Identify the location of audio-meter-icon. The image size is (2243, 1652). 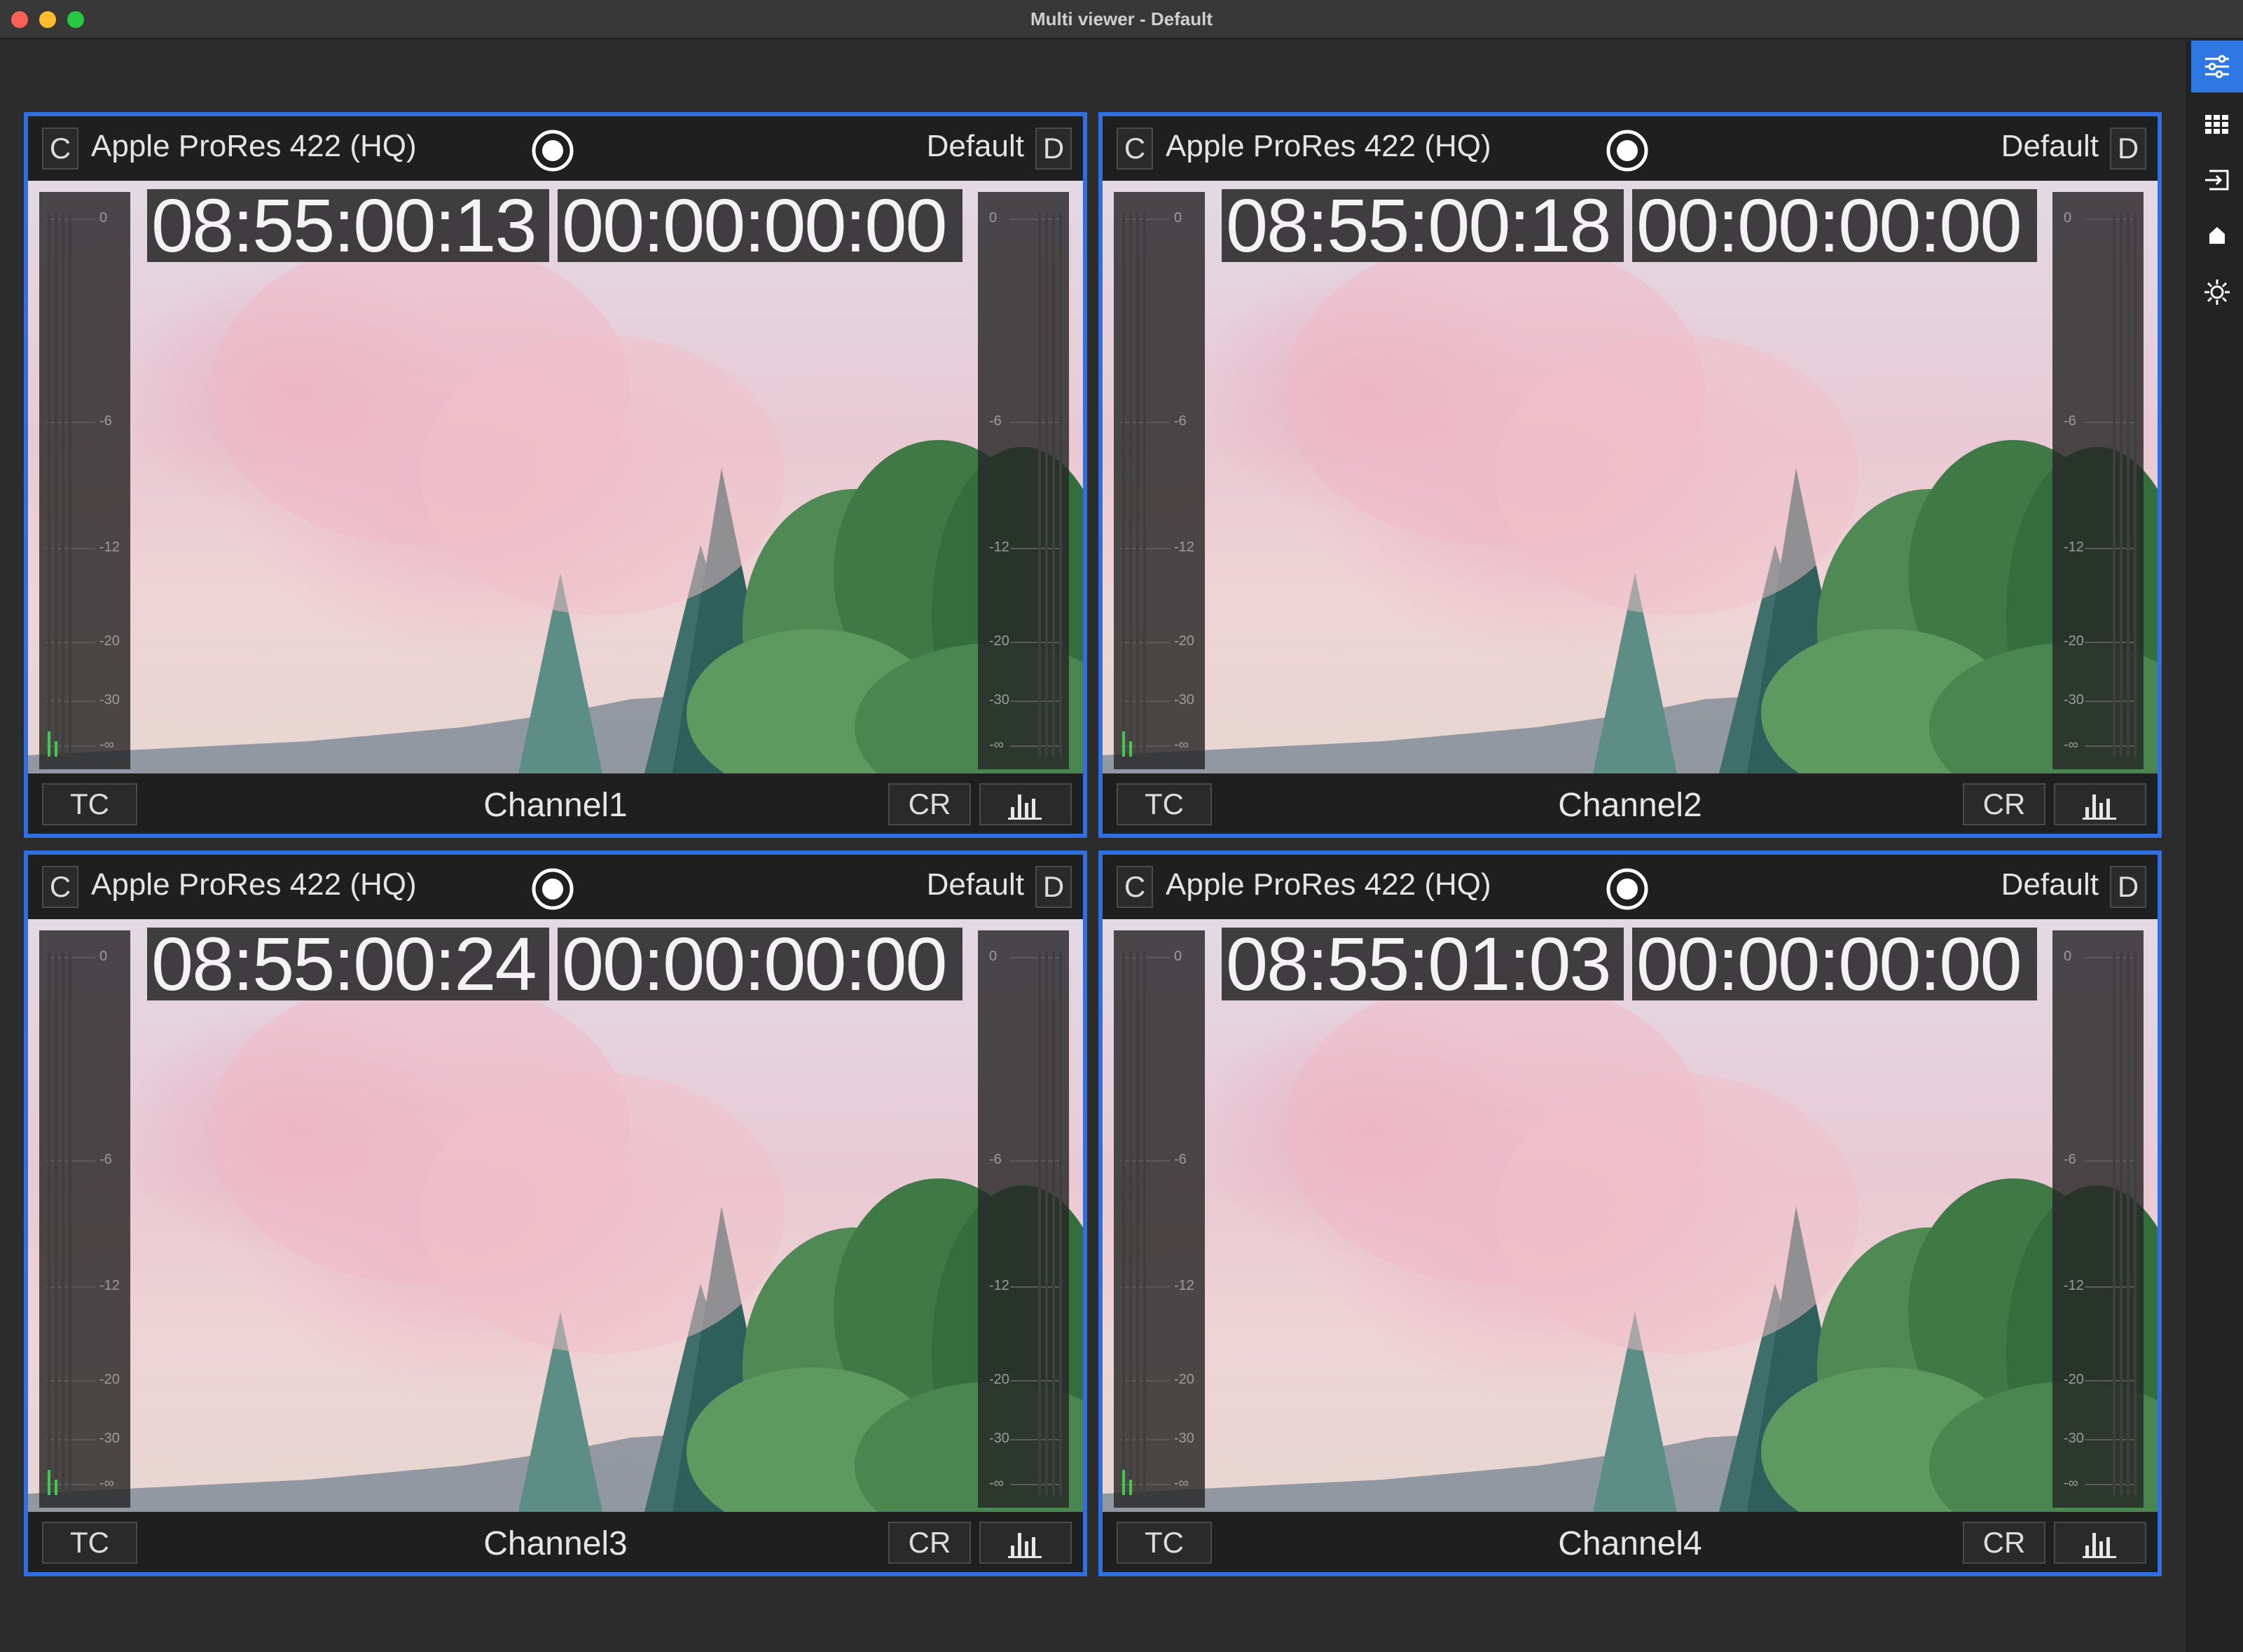
(2100, 807).